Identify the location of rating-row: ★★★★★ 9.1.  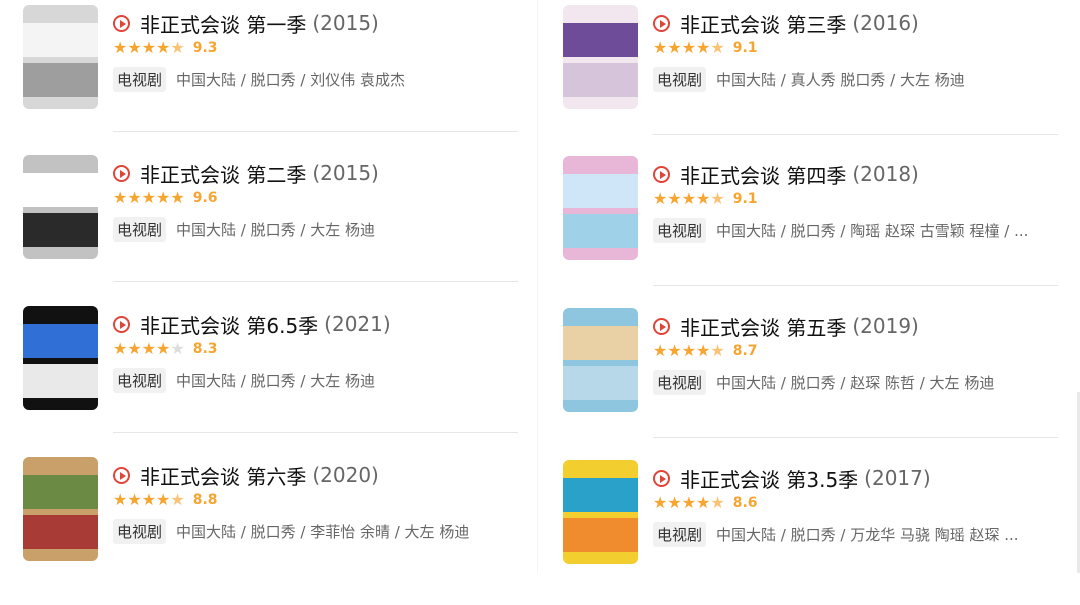
(705, 48).